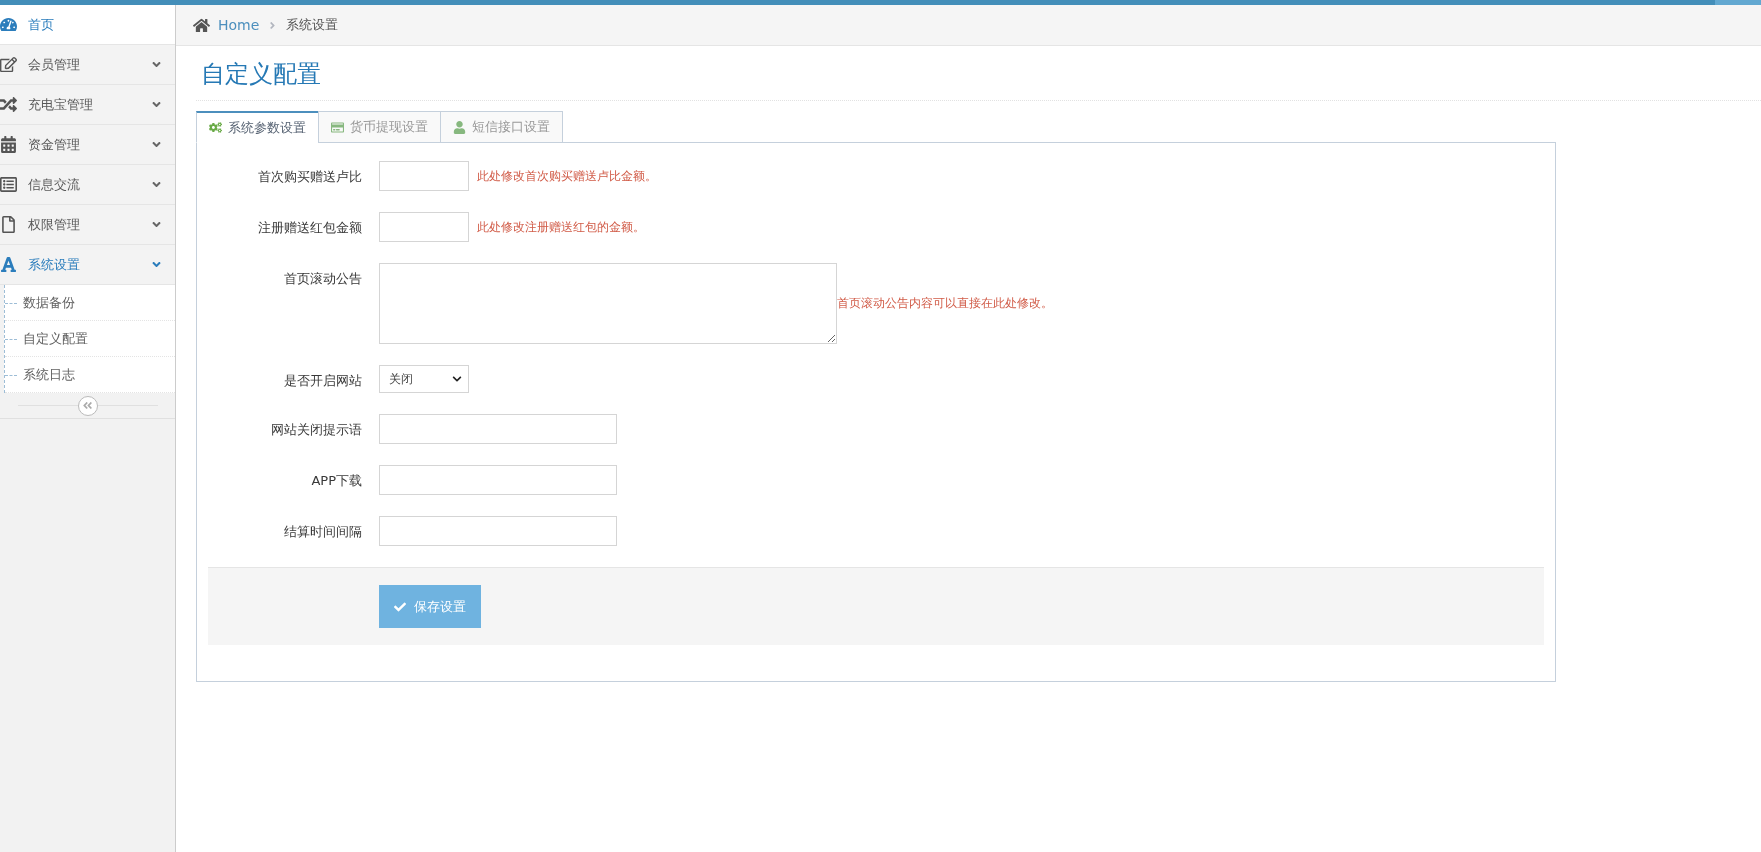 The width and height of the screenshot is (1761, 852). I want to click on shuffle-icon, so click(8, 104).